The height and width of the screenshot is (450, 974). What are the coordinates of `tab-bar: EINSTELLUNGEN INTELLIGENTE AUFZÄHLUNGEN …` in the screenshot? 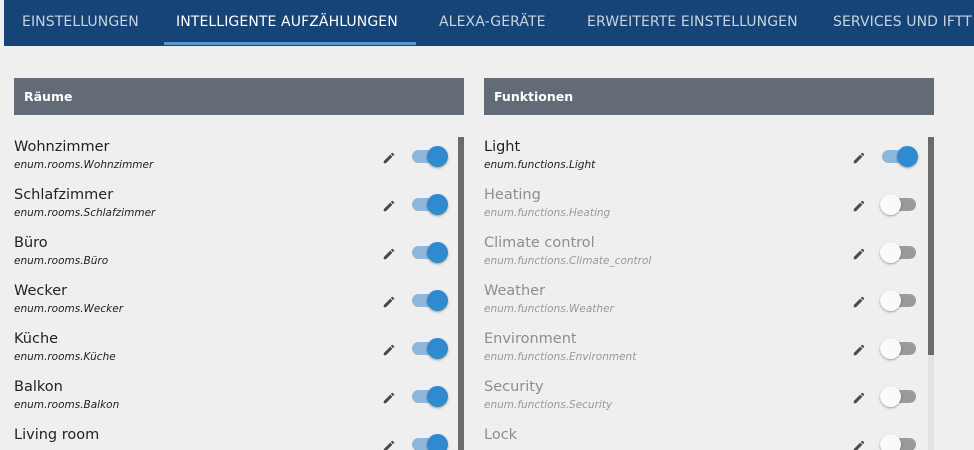 It's located at (489, 23).